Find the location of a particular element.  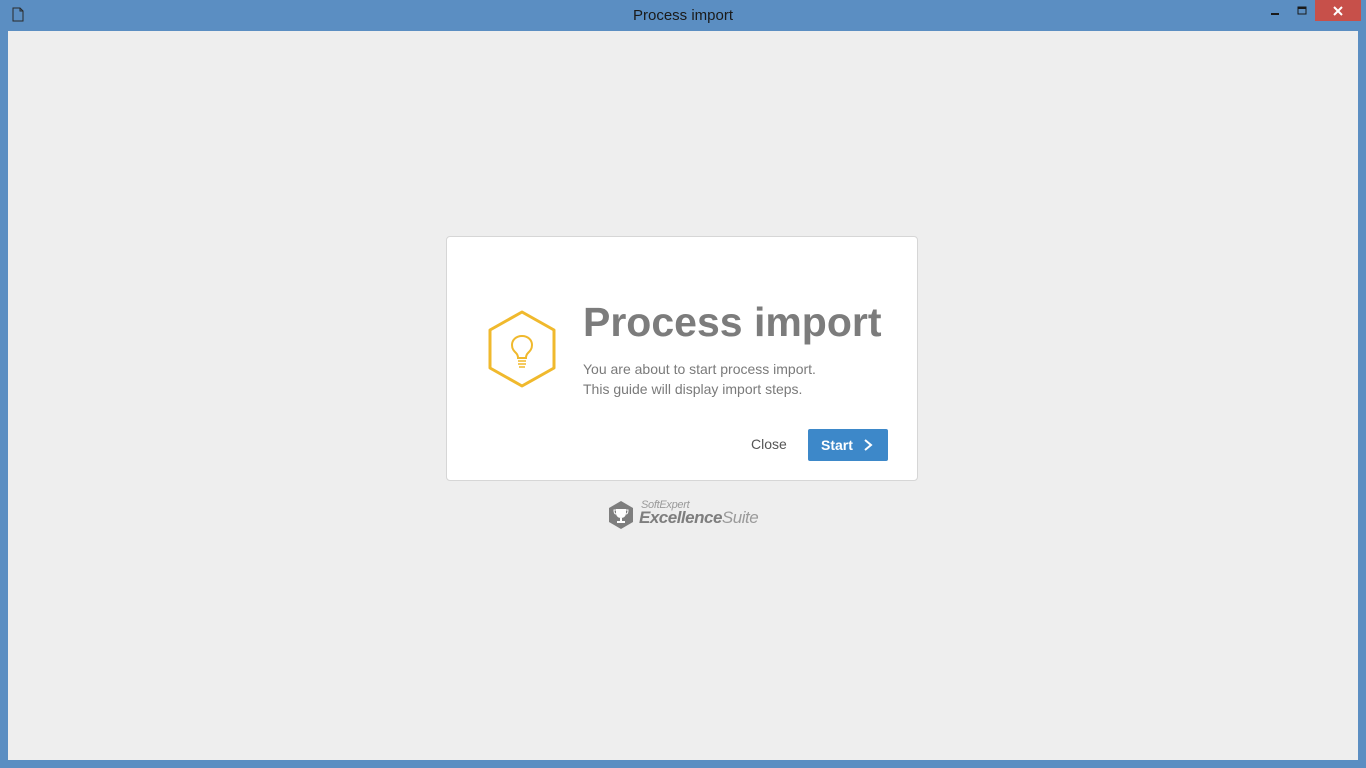

description-line-2: This guide will display import steps. is located at coordinates (693, 389).